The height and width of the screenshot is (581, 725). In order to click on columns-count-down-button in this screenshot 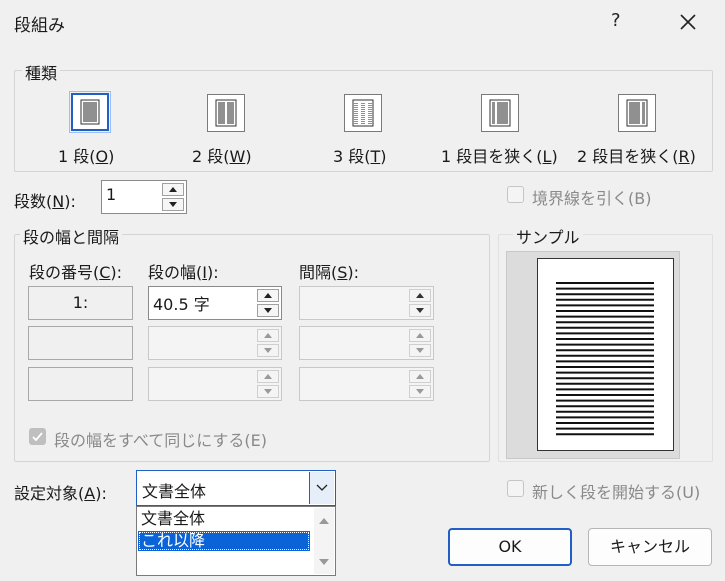, I will do `click(173, 204)`.